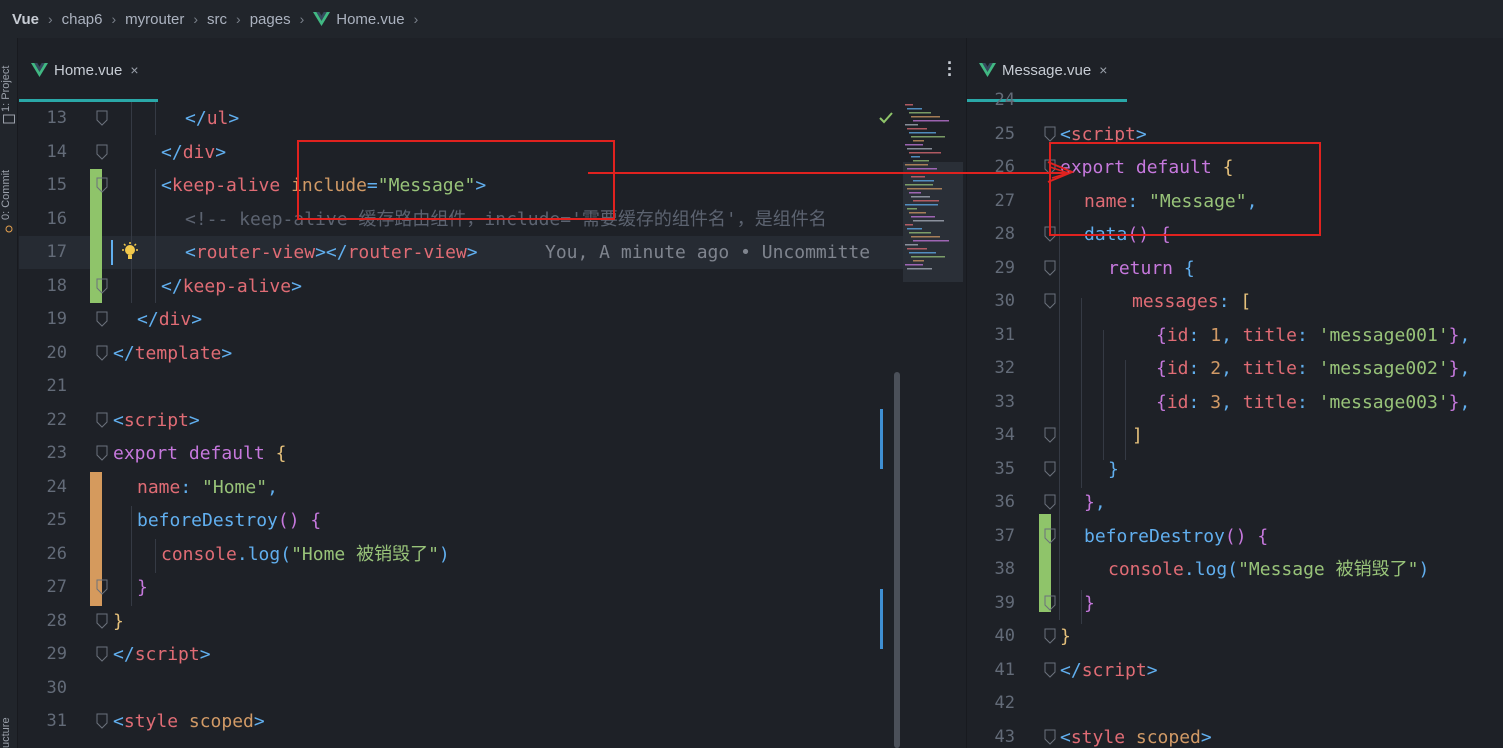 The width and height of the screenshot is (1503, 748). Describe the element at coordinates (217, 118) in the screenshot. I see `code-token: ul` at that location.